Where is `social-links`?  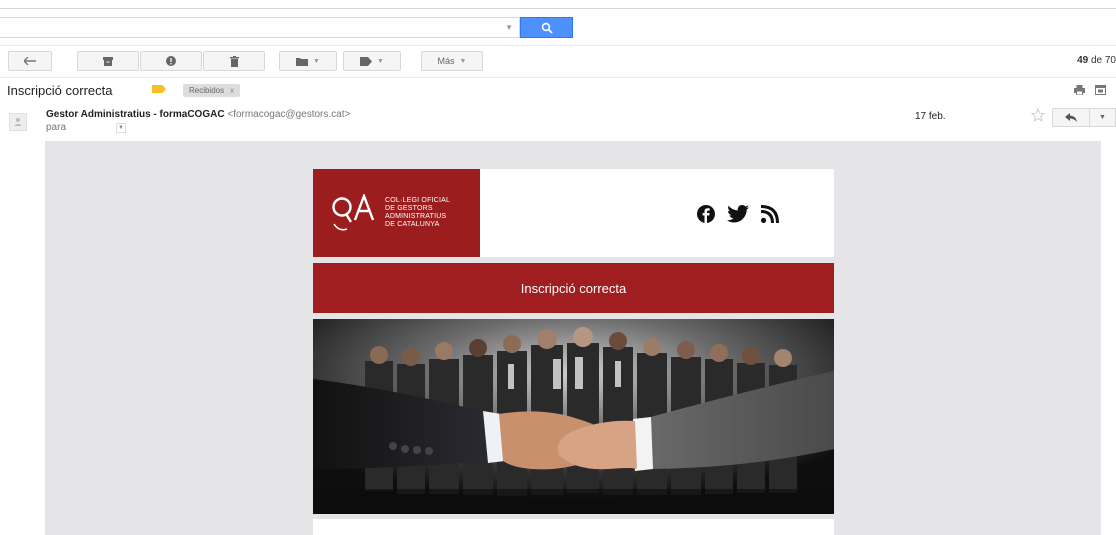 social-links is located at coordinates (738, 214).